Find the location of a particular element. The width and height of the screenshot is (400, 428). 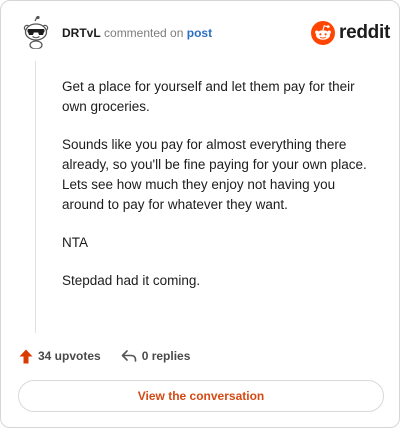

upvote-button: 34 upvotes is located at coordinates (60, 356).